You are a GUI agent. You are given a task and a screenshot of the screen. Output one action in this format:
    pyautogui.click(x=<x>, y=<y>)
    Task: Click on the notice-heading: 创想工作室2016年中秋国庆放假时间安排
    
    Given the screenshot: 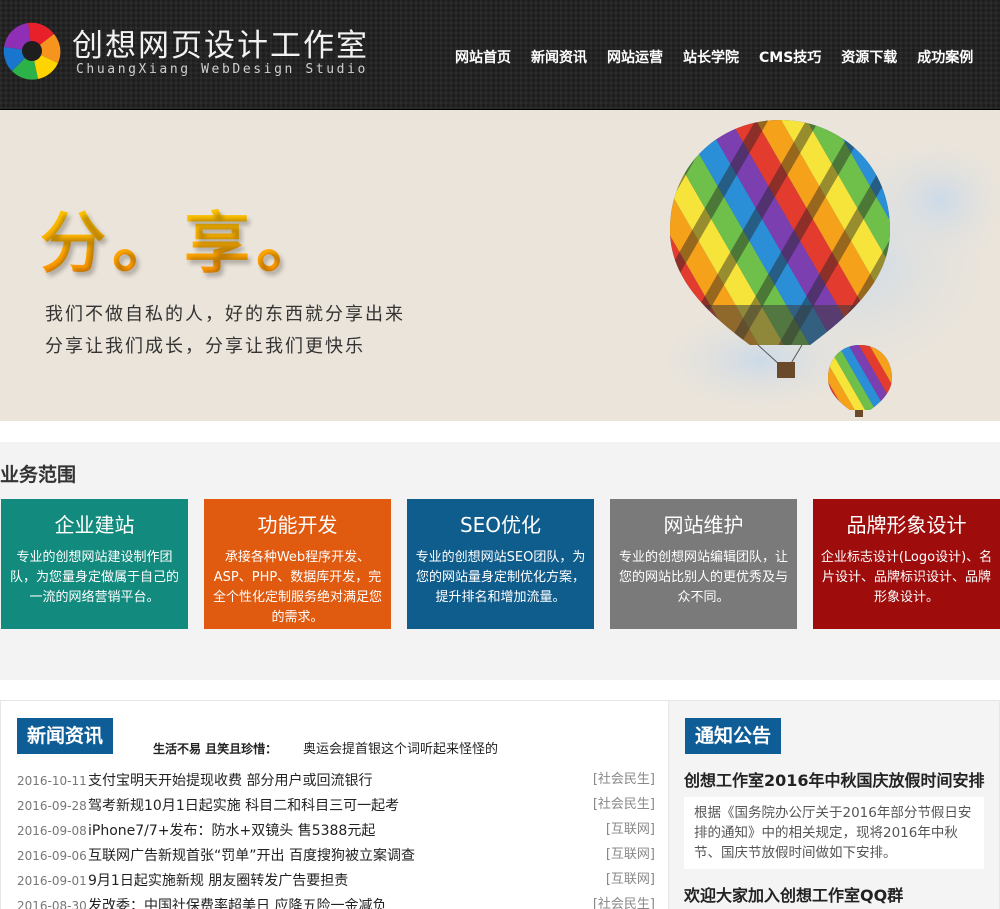 What is the action you would take?
    pyautogui.click(x=834, y=779)
    